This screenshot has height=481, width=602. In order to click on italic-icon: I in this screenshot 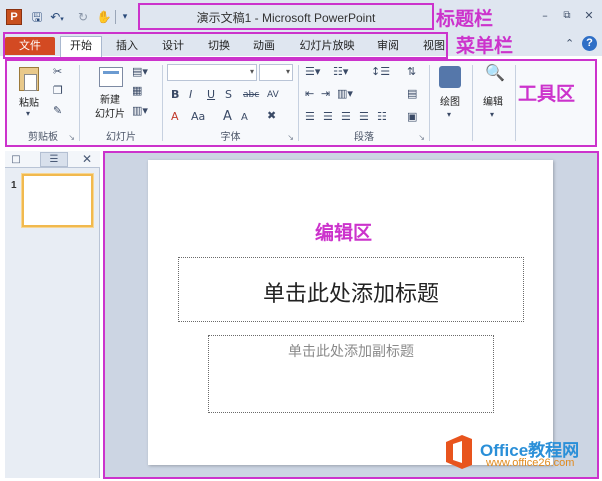, I will do `click(190, 95)`.